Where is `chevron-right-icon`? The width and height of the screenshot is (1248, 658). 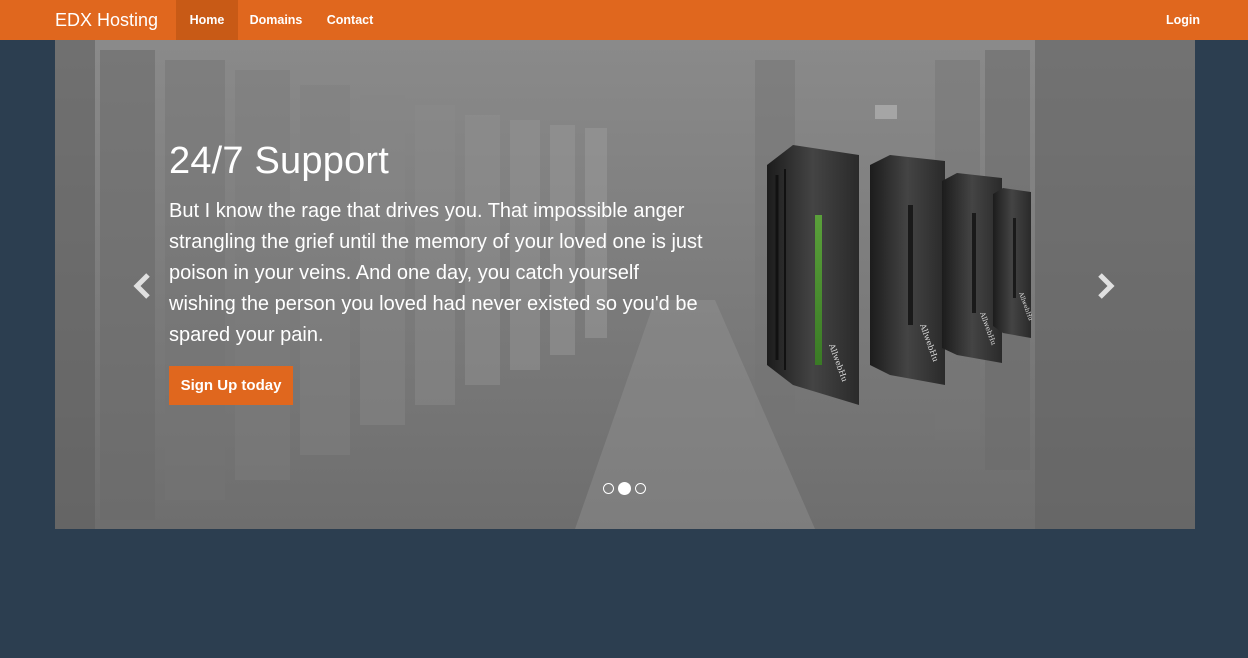 chevron-right-icon is located at coordinates (1106, 286).